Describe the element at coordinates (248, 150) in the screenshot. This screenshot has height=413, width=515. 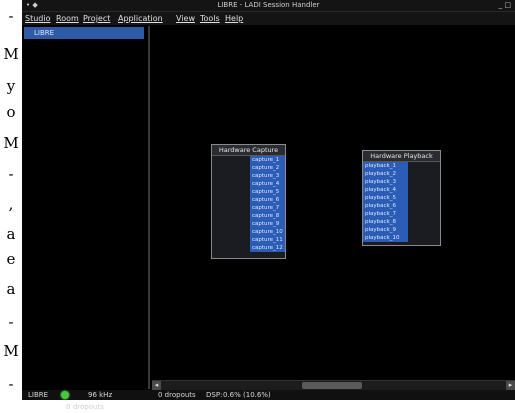
I see `module-title: Hardware Capture` at that location.